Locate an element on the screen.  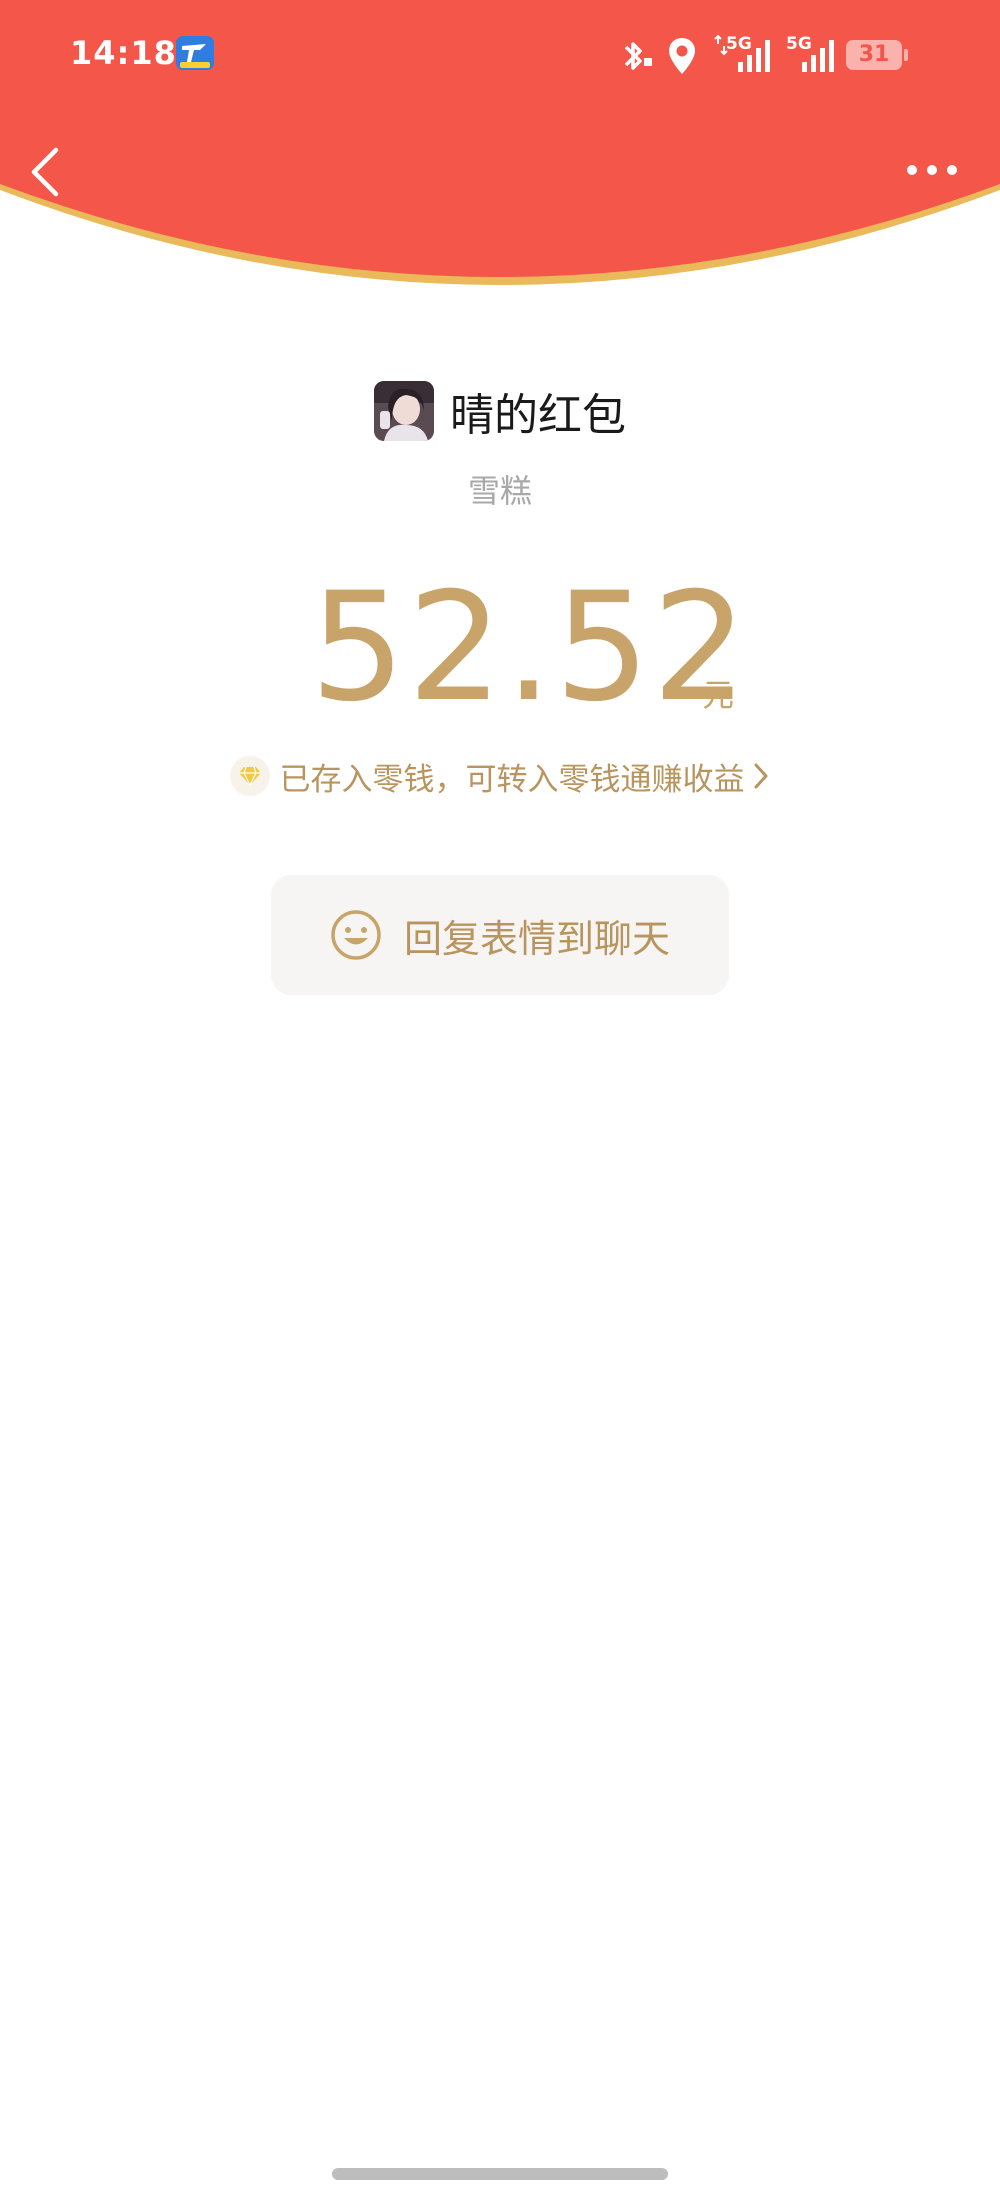
amount-row: 52.52 元 is located at coordinates (500, 648).